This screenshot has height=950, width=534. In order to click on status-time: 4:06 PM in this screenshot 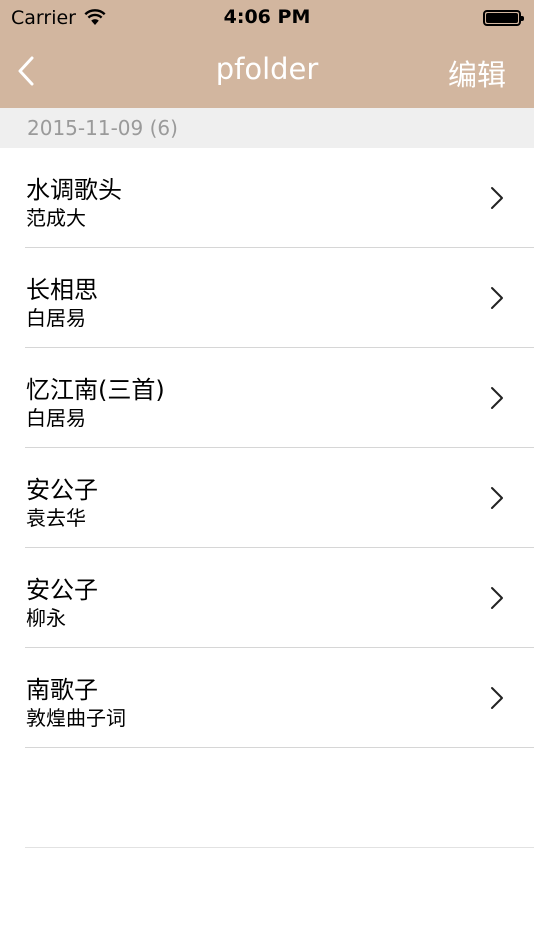, I will do `click(267, 17)`.